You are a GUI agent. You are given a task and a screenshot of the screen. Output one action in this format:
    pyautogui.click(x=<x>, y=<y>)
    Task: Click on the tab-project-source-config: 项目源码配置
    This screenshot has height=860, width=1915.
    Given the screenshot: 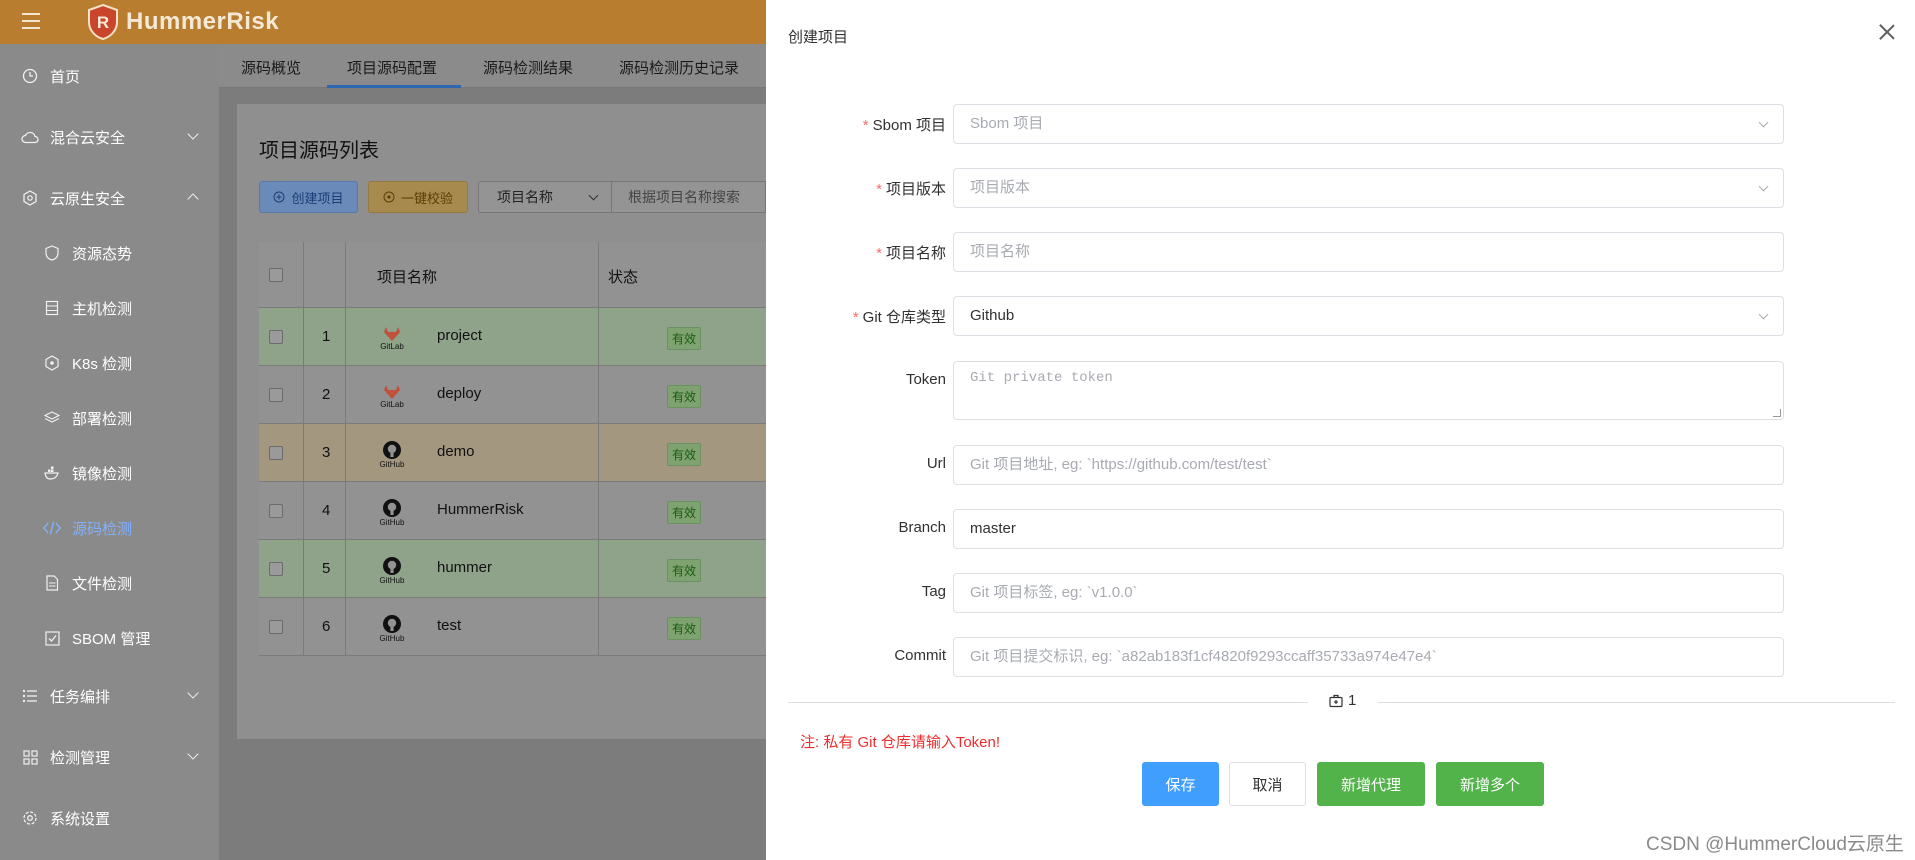 What is the action you would take?
    pyautogui.click(x=392, y=67)
    